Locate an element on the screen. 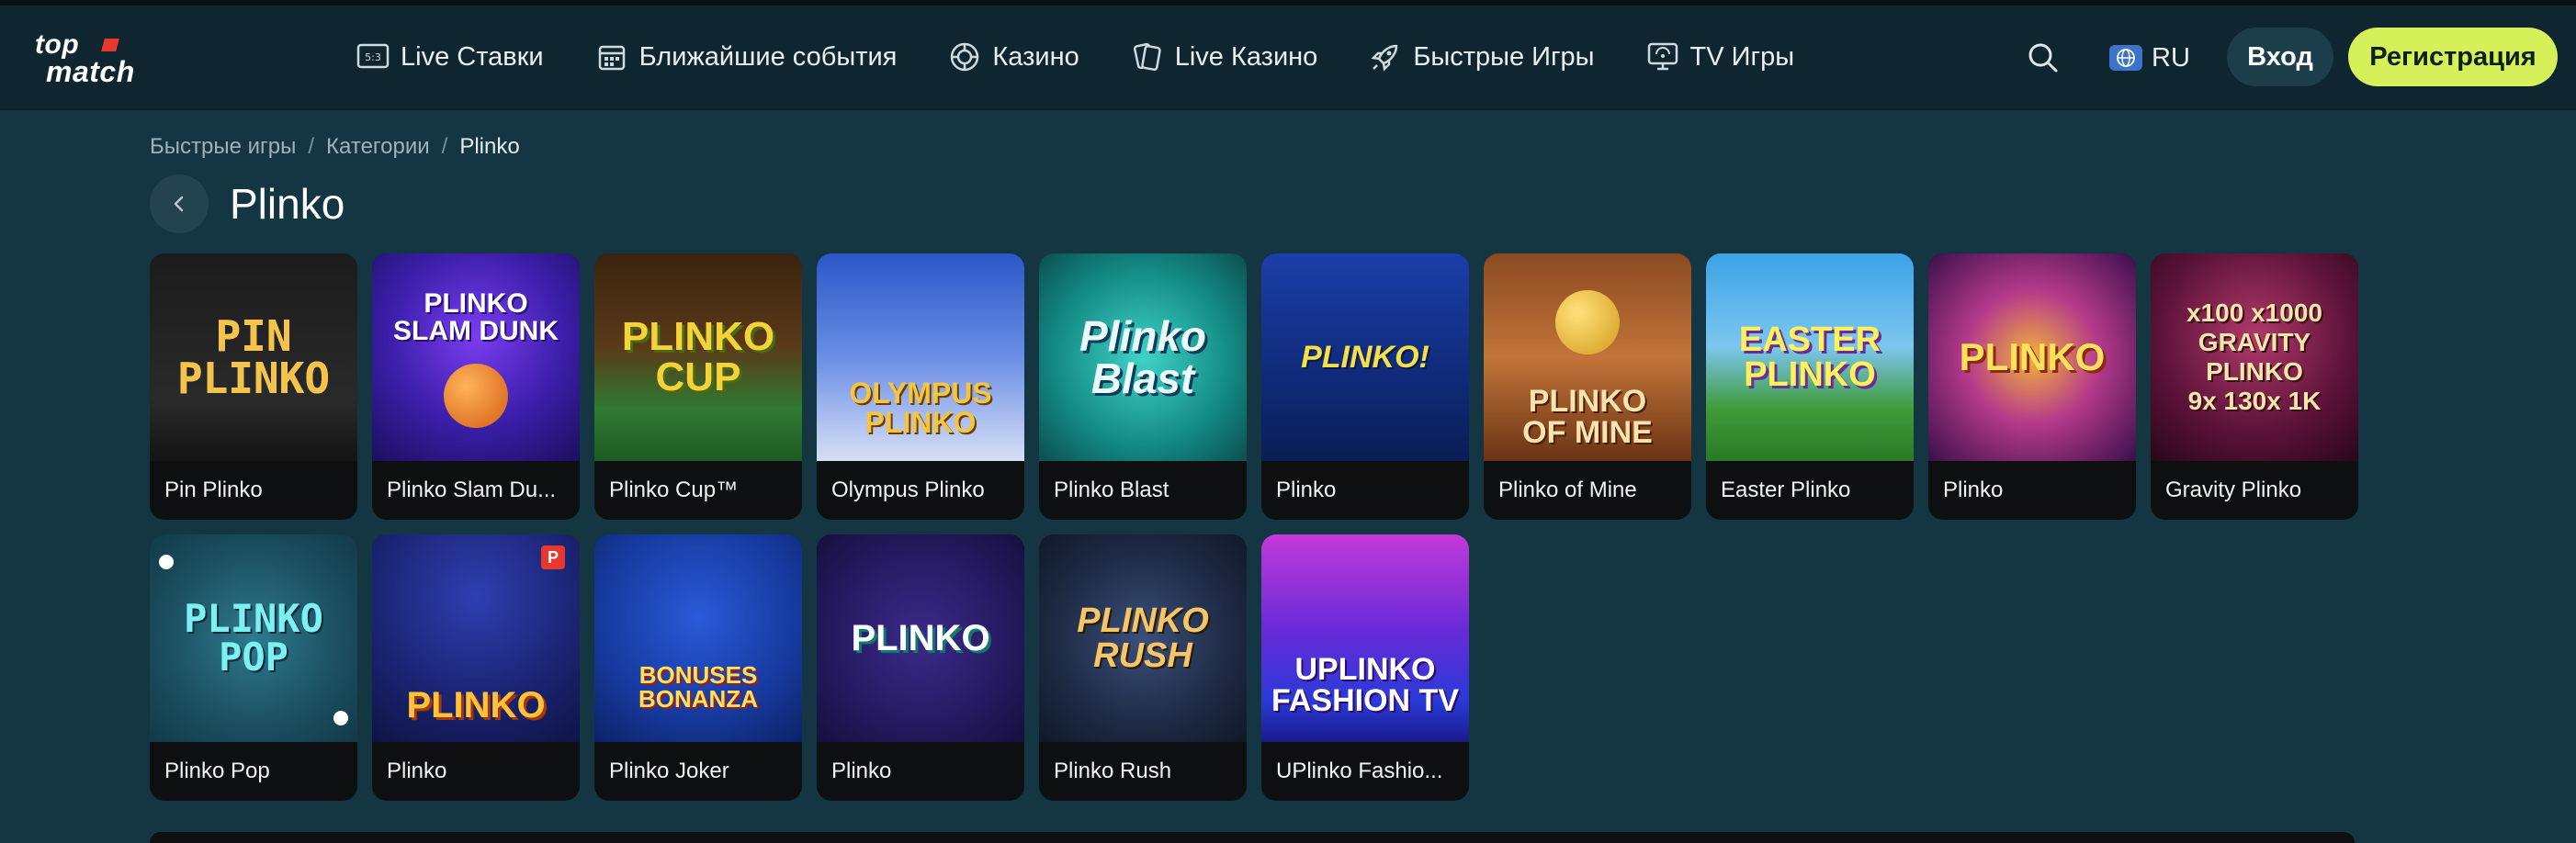 The image size is (2576, 843). game-art-title: EASTER PLINKO is located at coordinates (1809, 357).